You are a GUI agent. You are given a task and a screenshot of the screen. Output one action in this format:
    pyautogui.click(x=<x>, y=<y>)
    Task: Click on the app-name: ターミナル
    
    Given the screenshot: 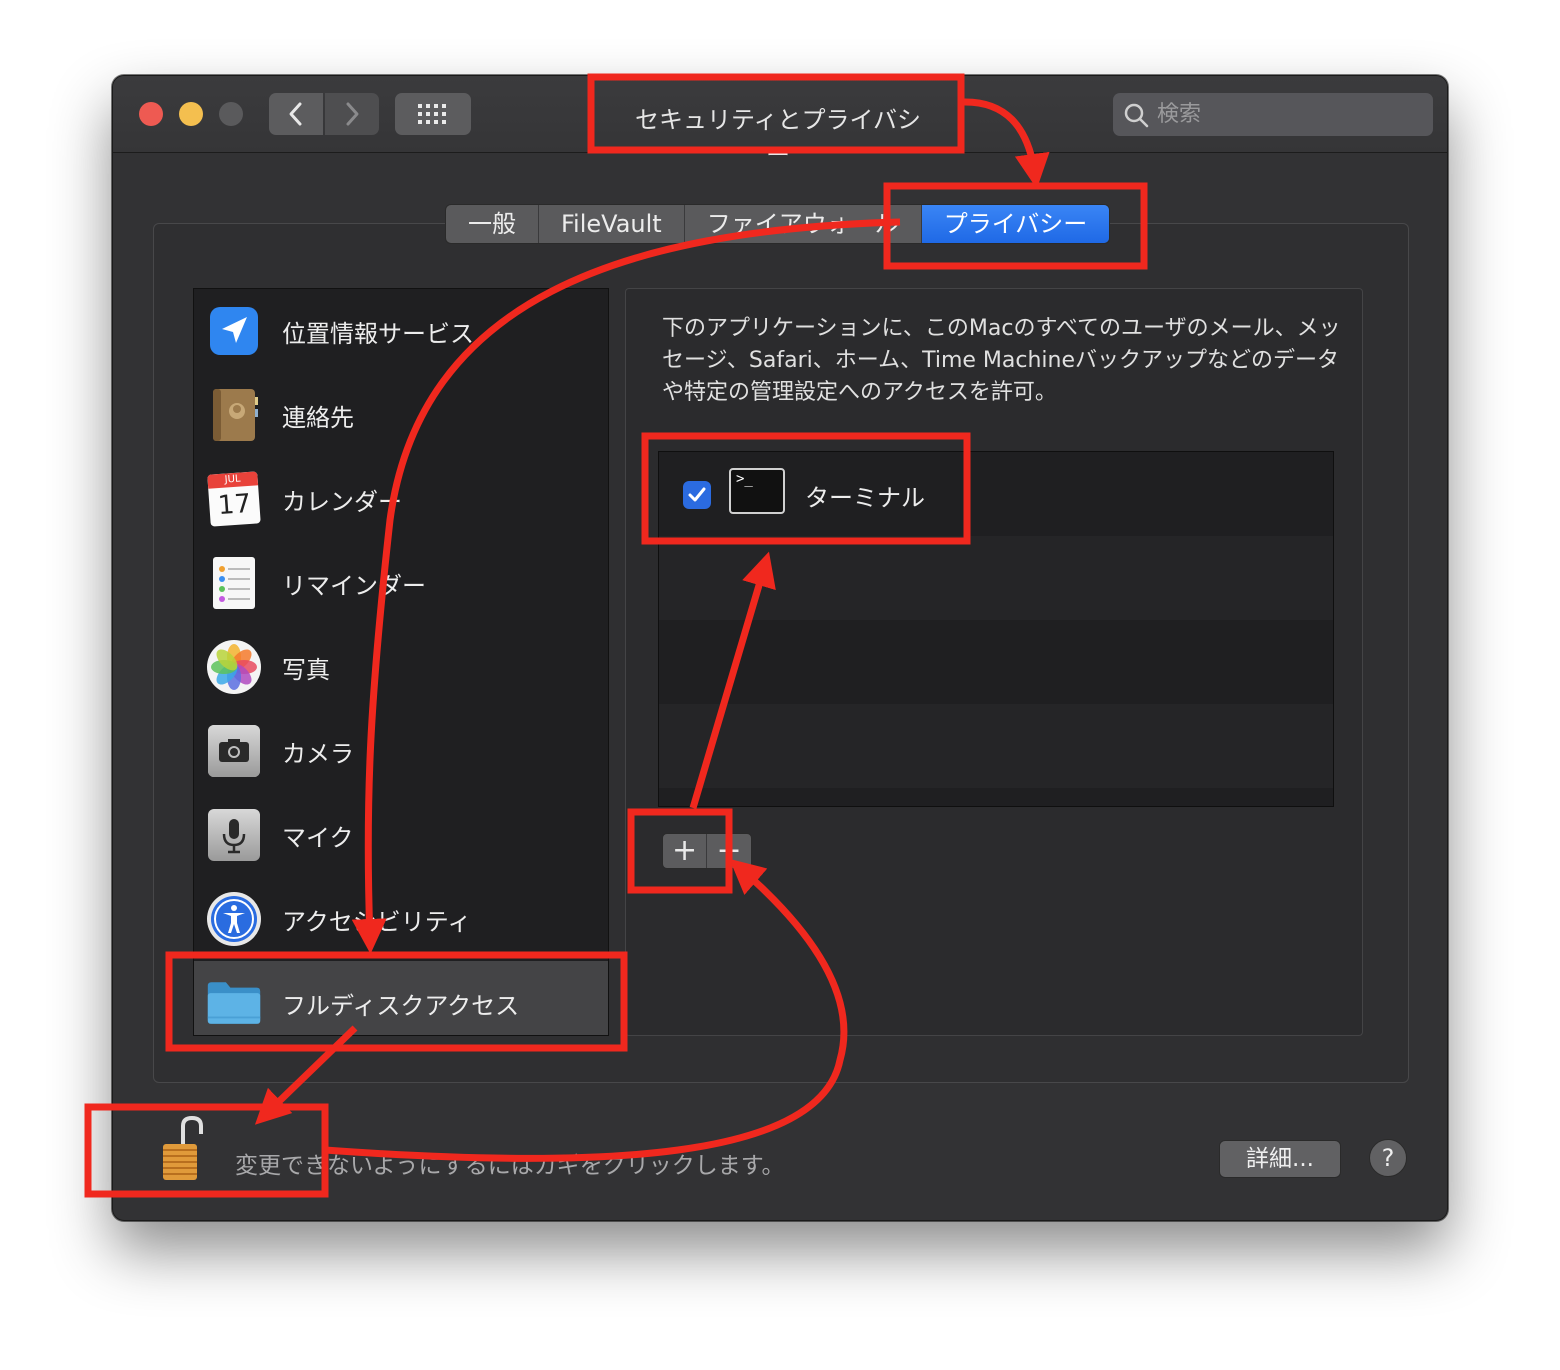 What is the action you would take?
    pyautogui.click(x=865, y=498)
    